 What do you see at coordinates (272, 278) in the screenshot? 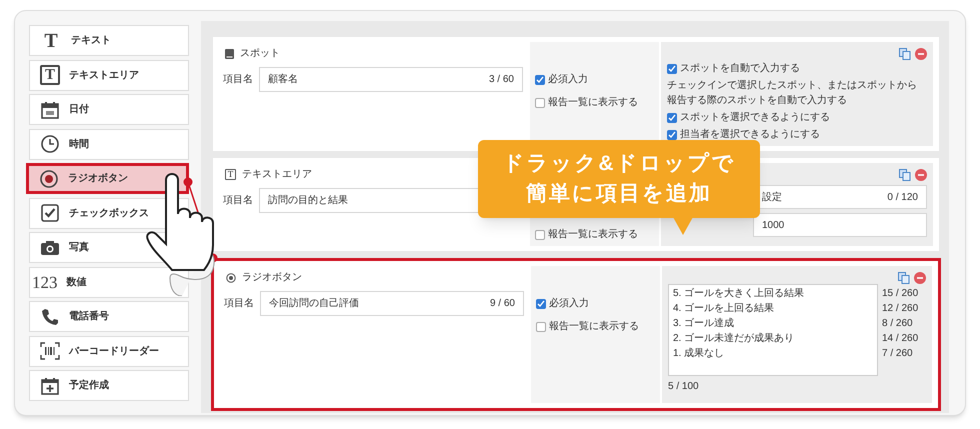
I see `card-title: ラジオボタン` at bounding box center [272, 278].